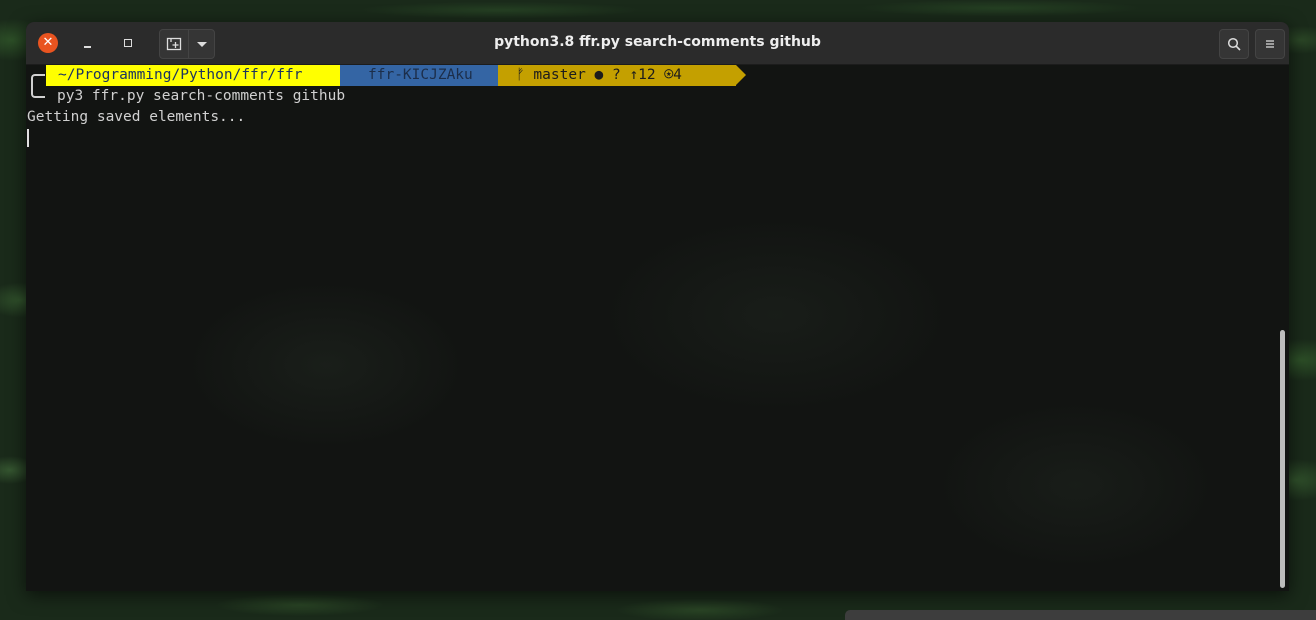  What do you see at coordinates (198, 75) in the screenshot?
I see `prompt-path-segment: ~/Programming/Python/ffr/ffr` at bounding box center [198, 75].